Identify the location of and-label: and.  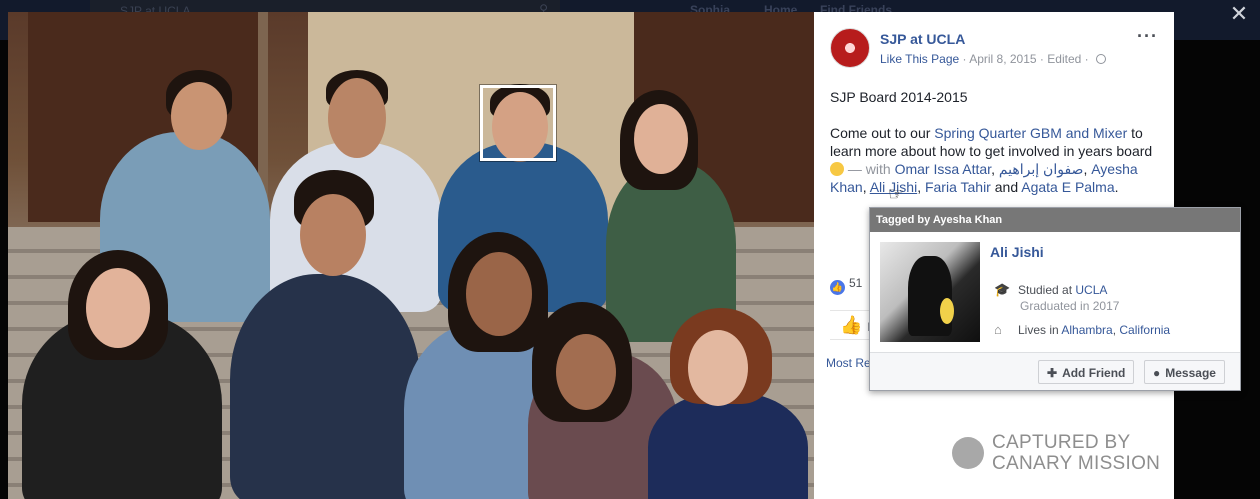
(1006, 187).